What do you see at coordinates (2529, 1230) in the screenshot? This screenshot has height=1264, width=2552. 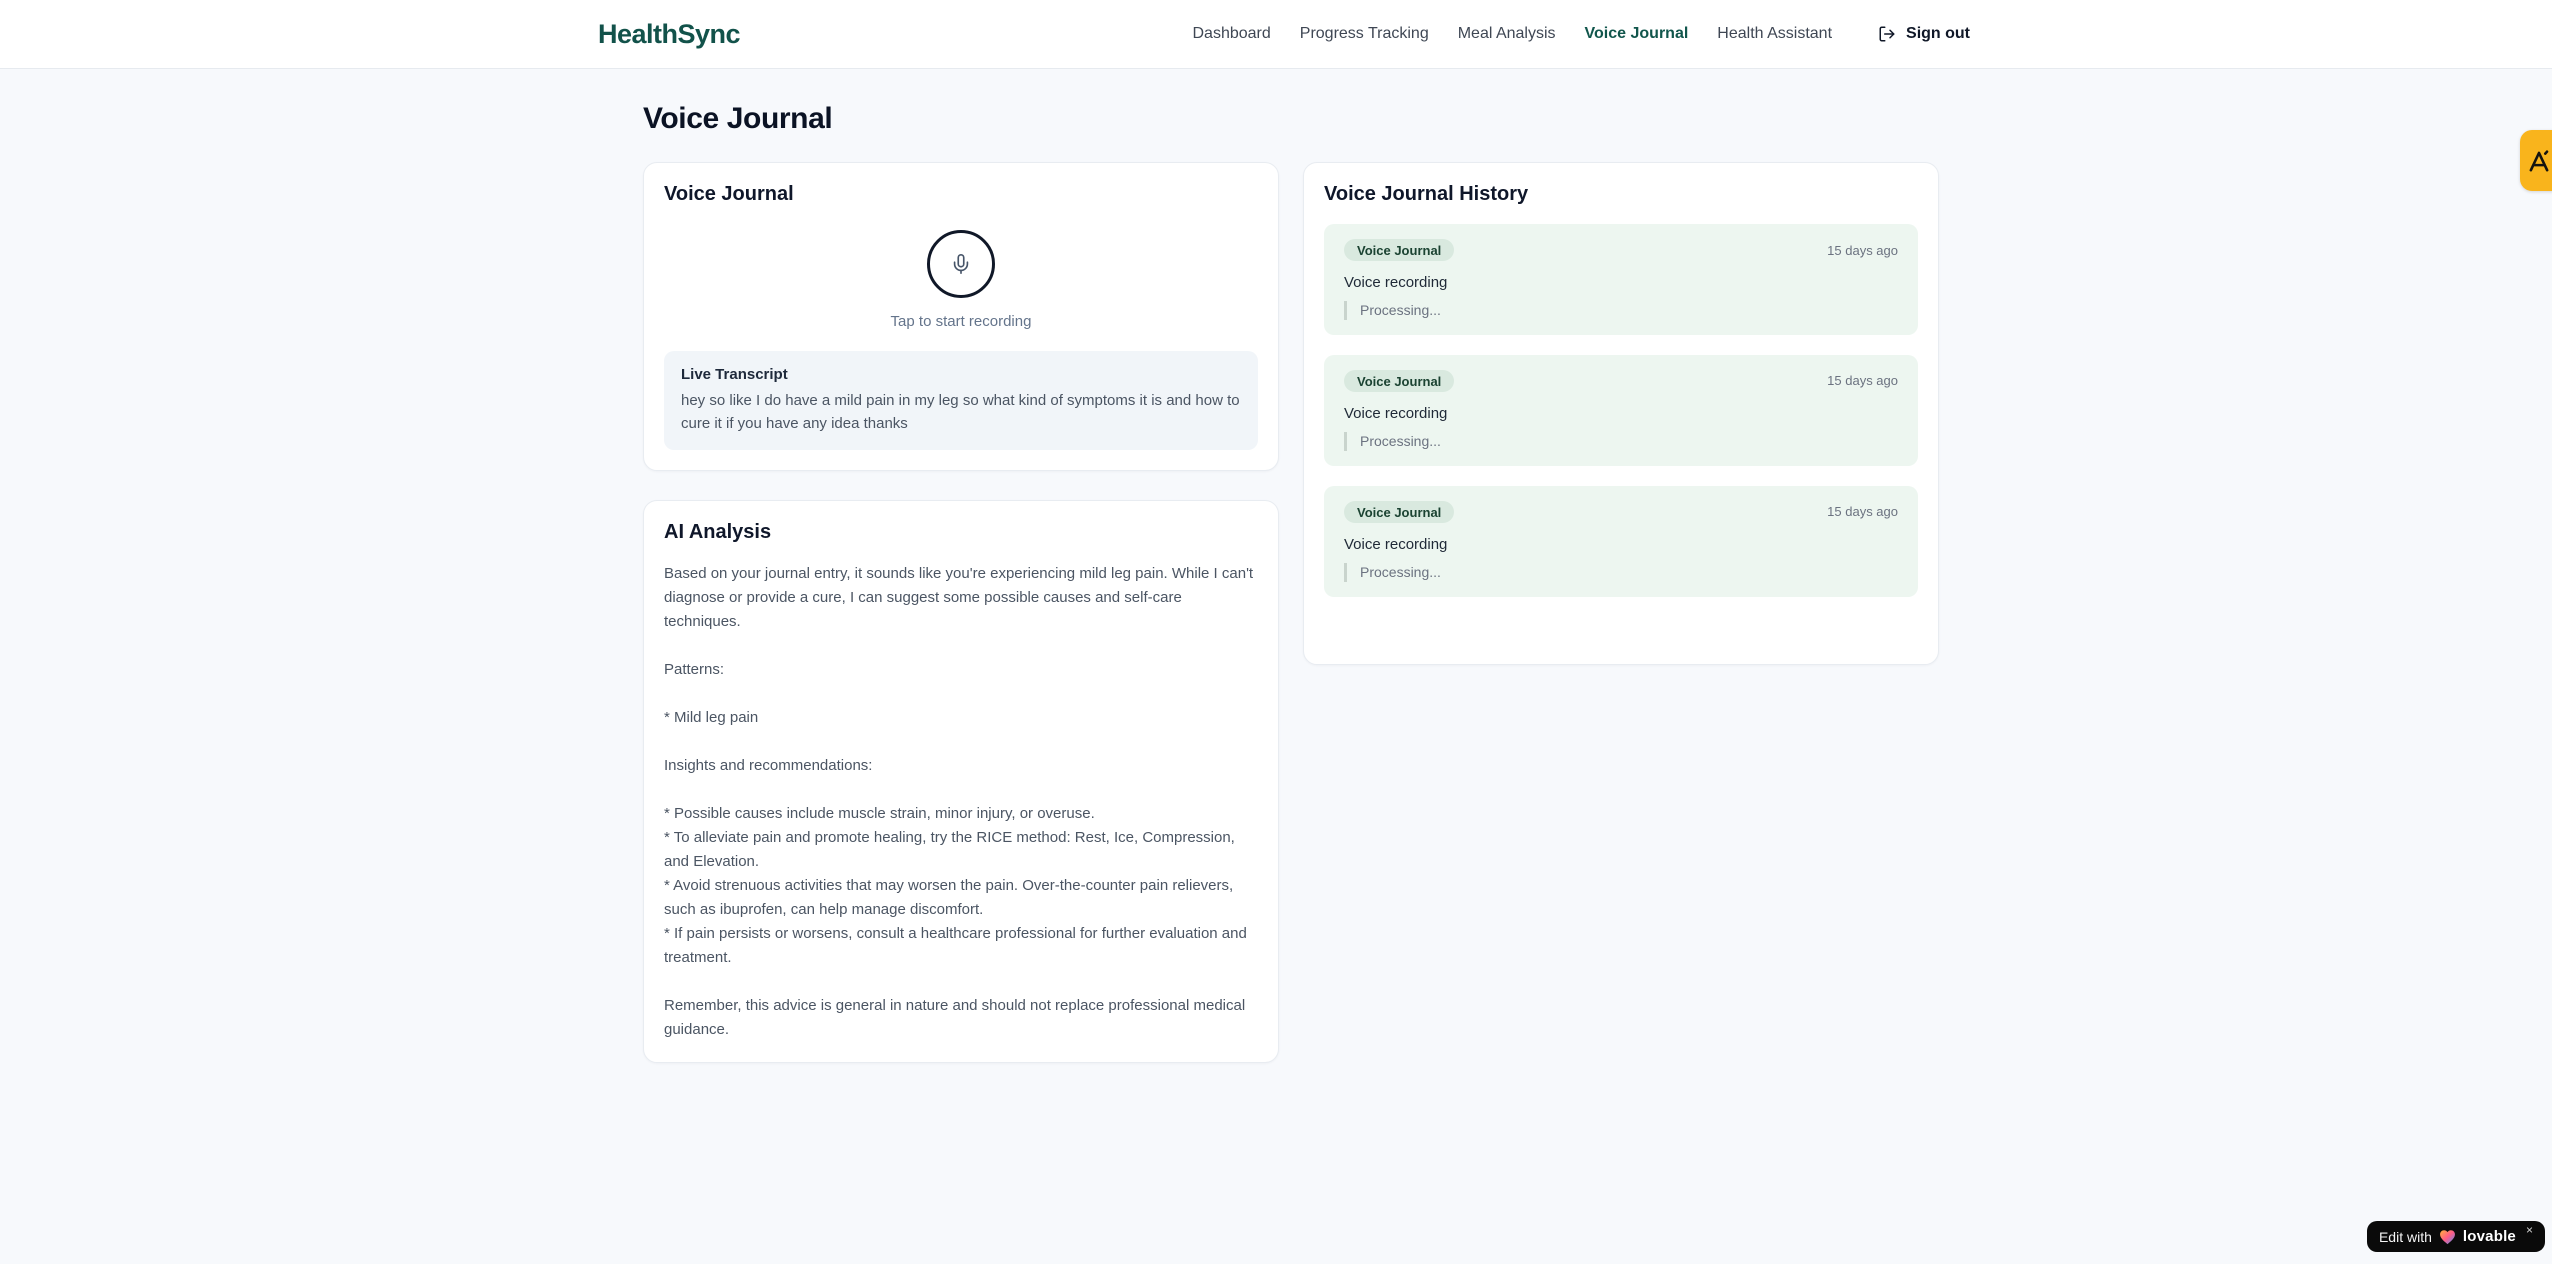 I see `close-icon: ×` at bounding box center [2529, 1230].